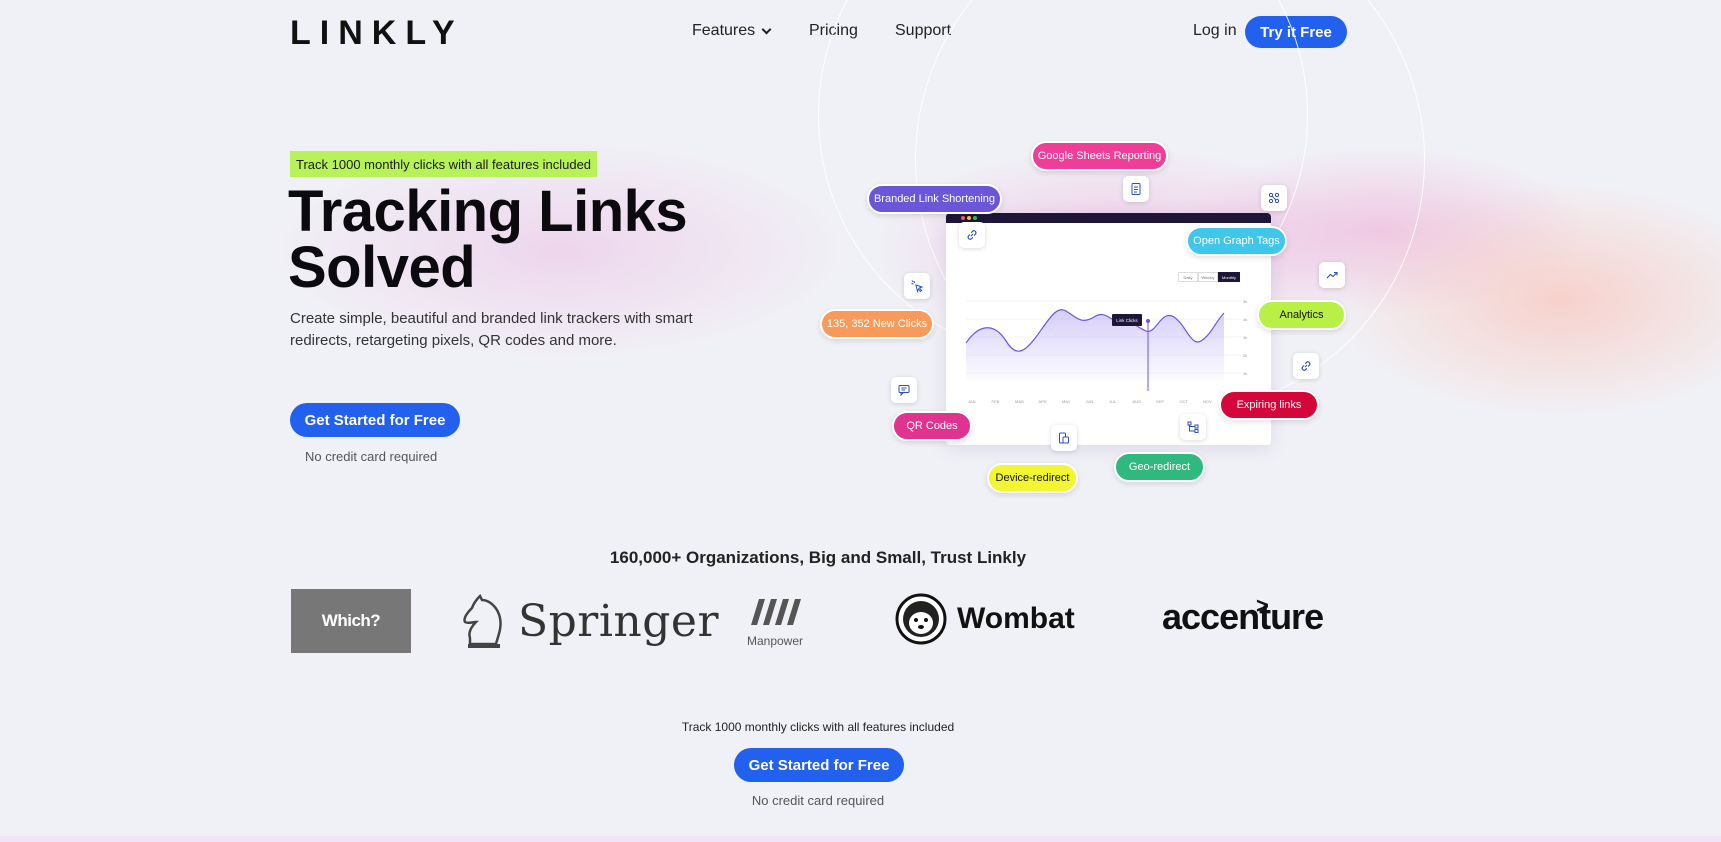  Describe the element at coordinates (833, 31) in the screenshot. I see `nav-pricing: Pricing` at that location.